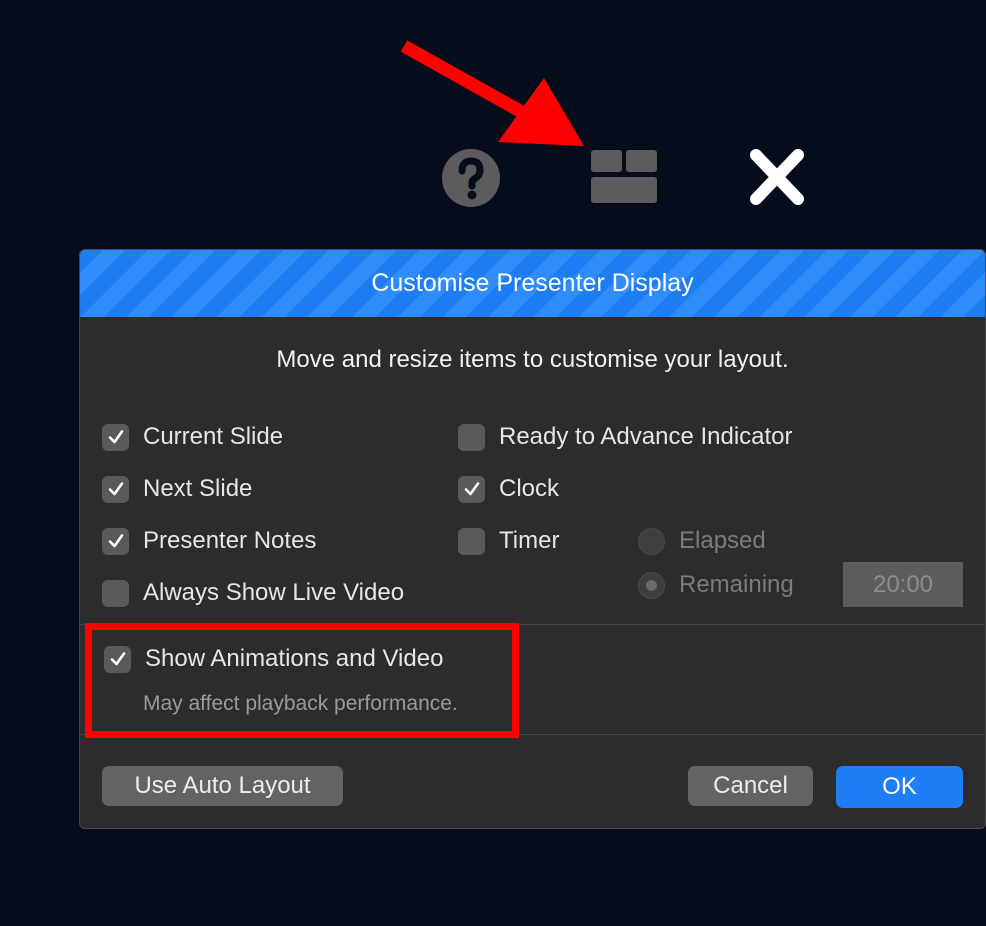  I want to click on option-label: Current Slide, so click(213, 436).